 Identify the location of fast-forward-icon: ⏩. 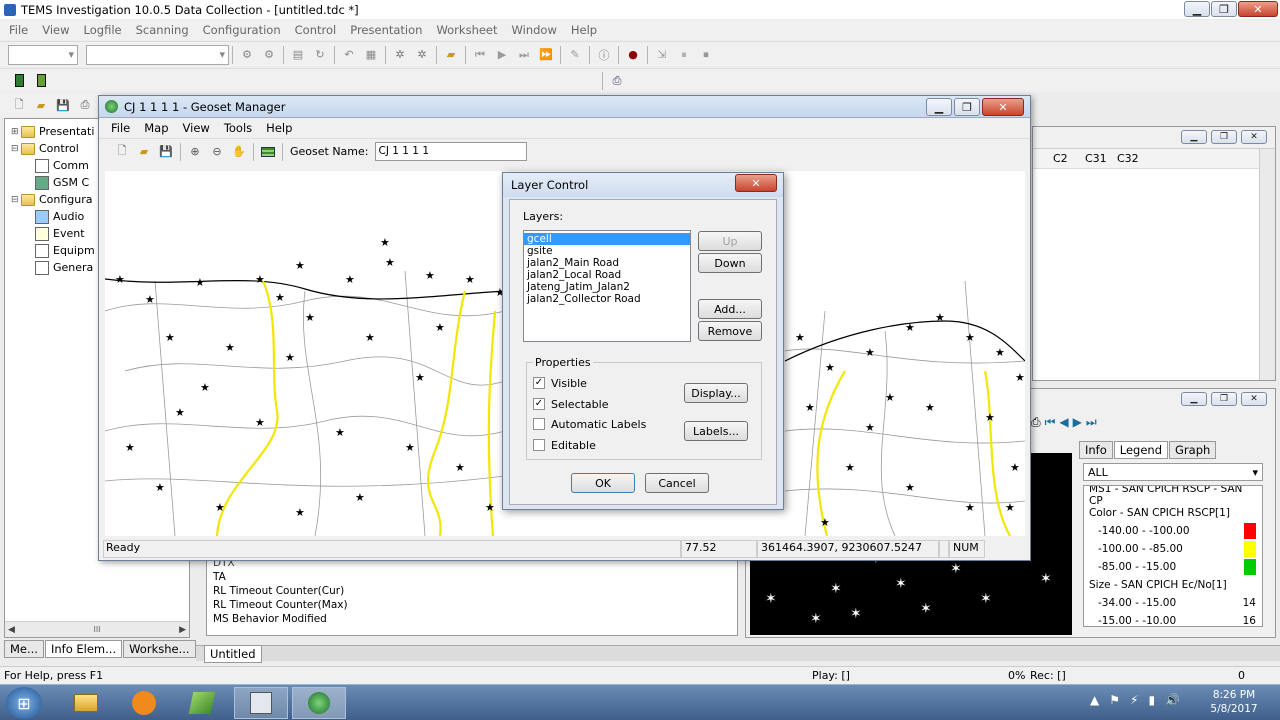
(546, 55).